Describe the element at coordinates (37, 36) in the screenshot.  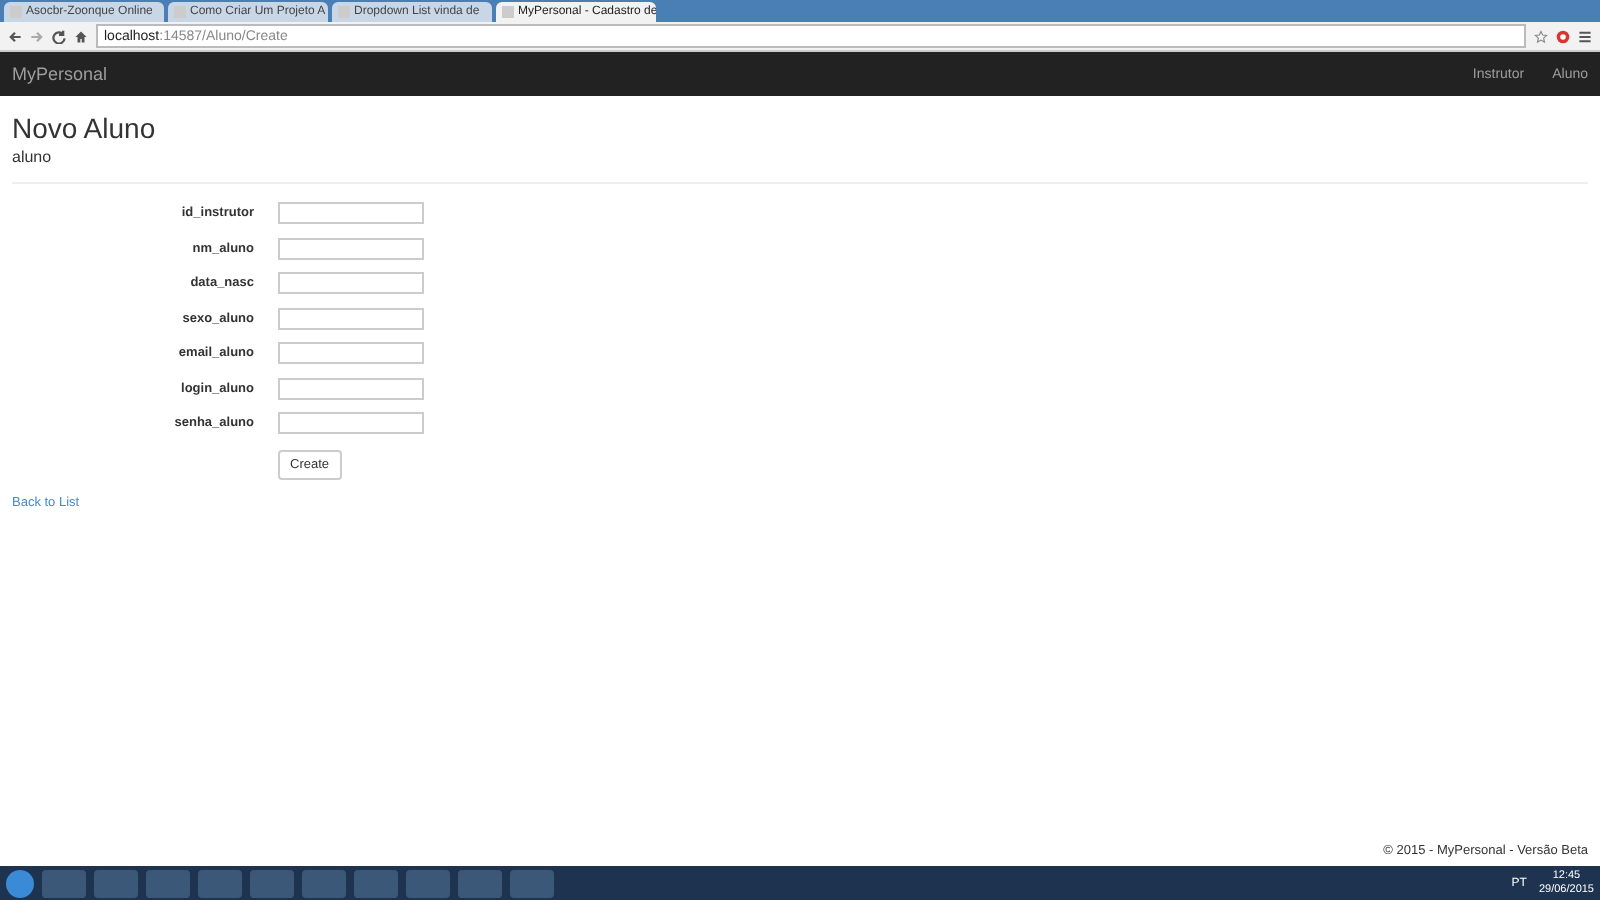
I see `forward-arrow-icon` at that location.